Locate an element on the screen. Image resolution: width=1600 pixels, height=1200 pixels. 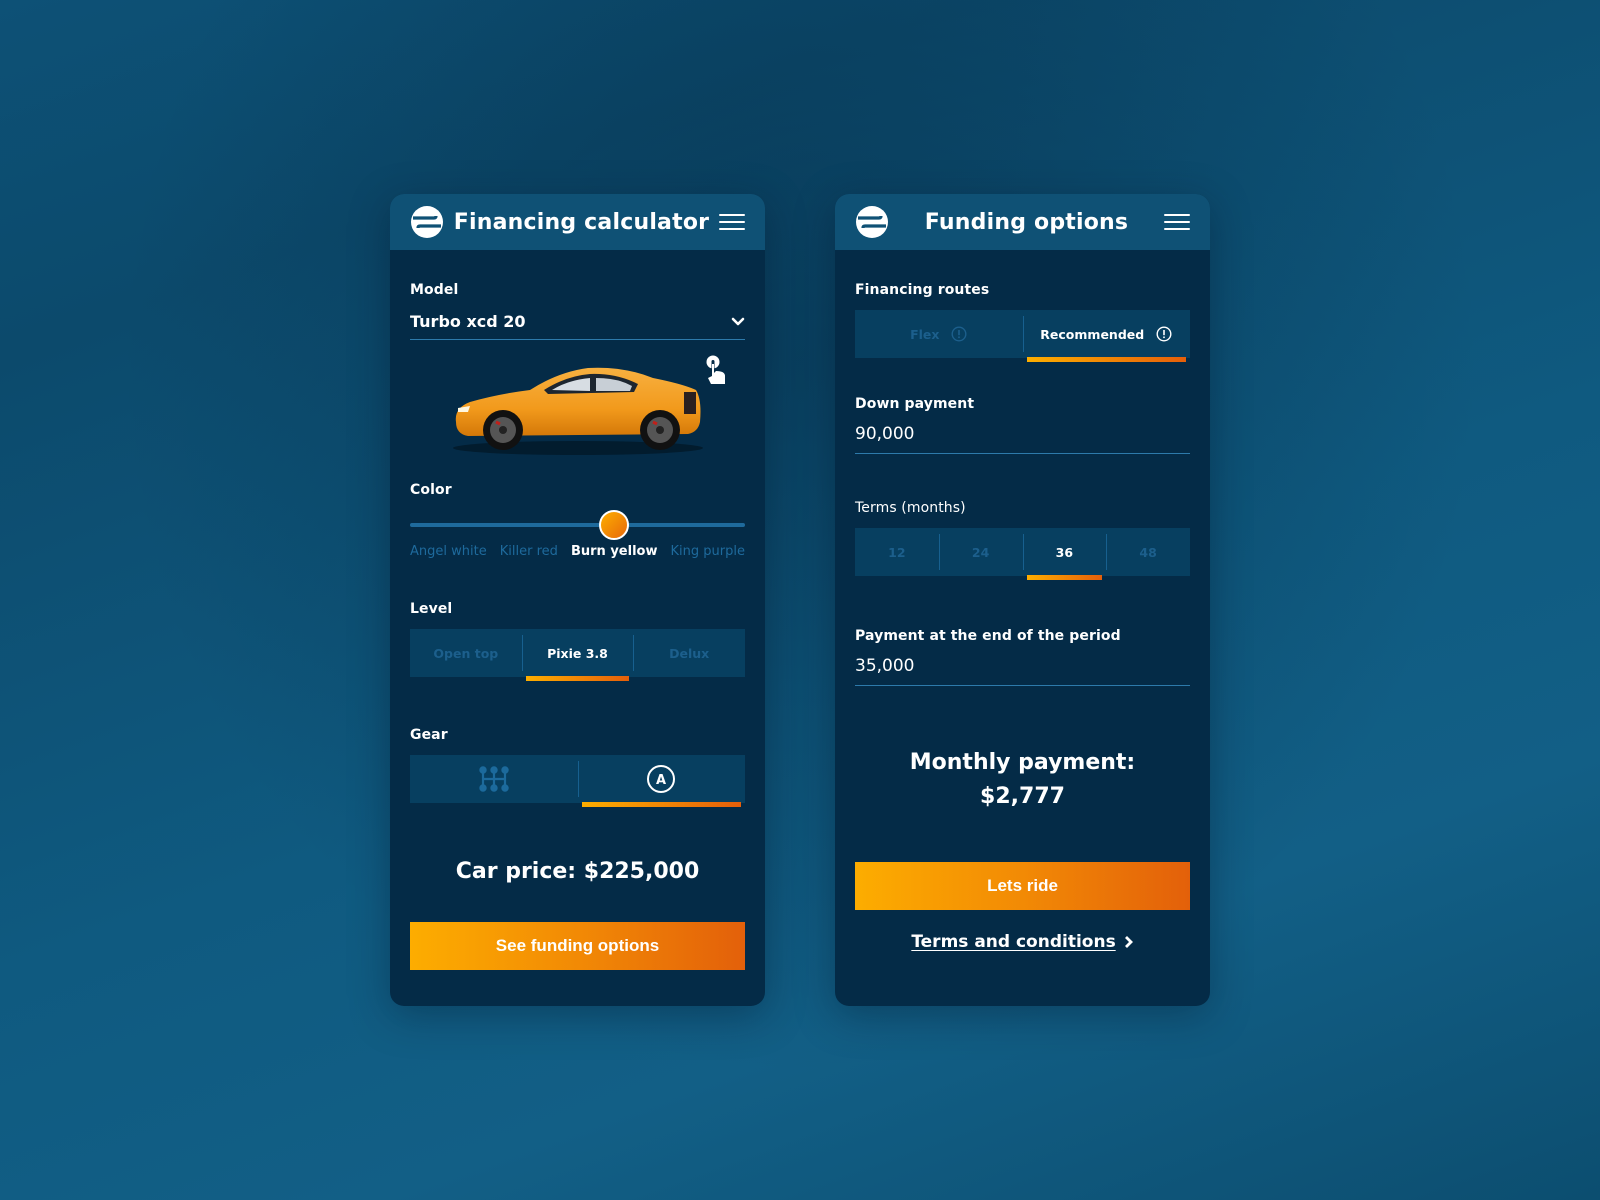
see-funding-options-button: See funding options is located at coordinates (577, 946).